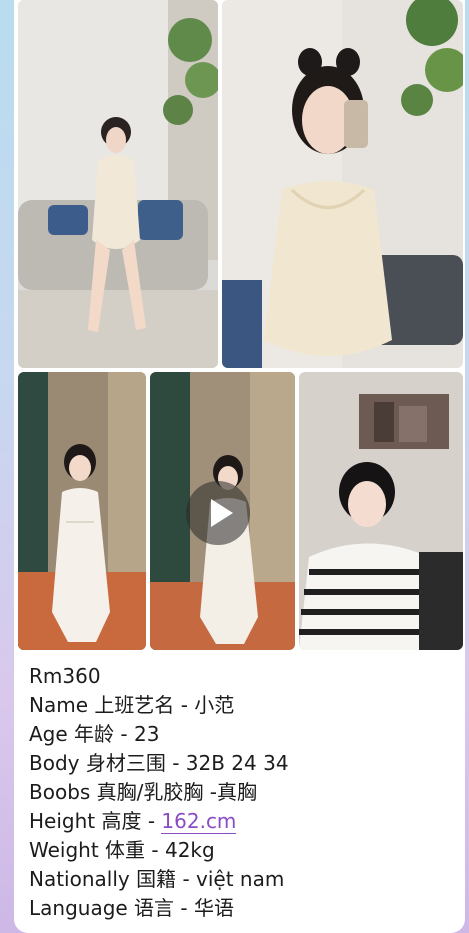 The height and width of the screenshot is (933, 469). I want to click on photo-striped-top, so click(381, 511).